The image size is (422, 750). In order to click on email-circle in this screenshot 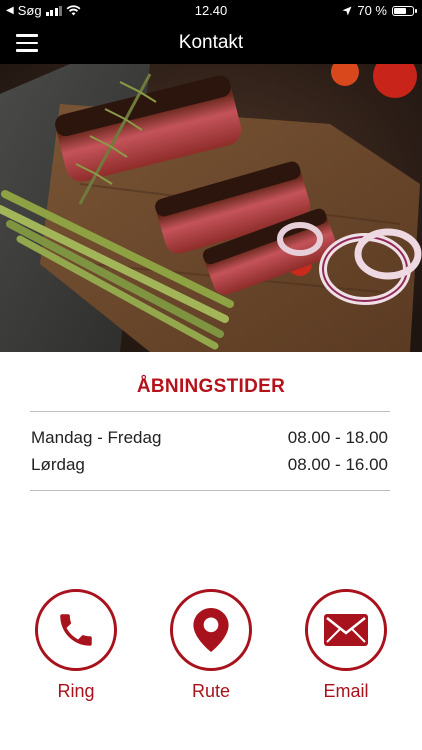, I will do `click(346, 630)`.